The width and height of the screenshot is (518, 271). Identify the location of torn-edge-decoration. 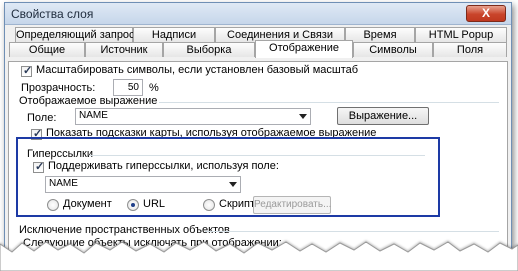
(259, 256).